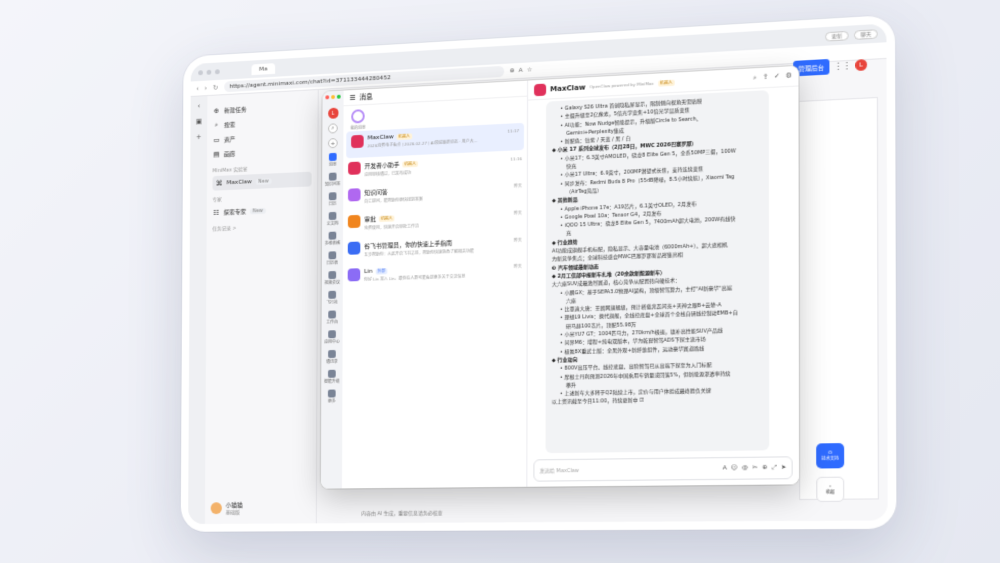  Describe the element at coordinates (234, 506) in the screenshot. I see `user-name: 小猫猫` at that location.